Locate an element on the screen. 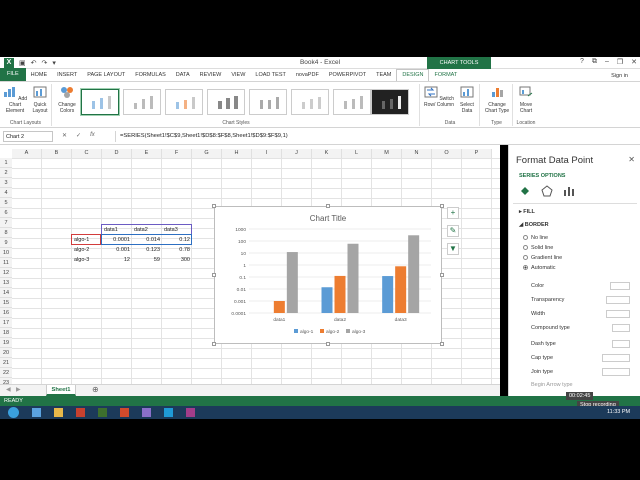  bar-algo-3-data2 is located at coordinates (353, 278).